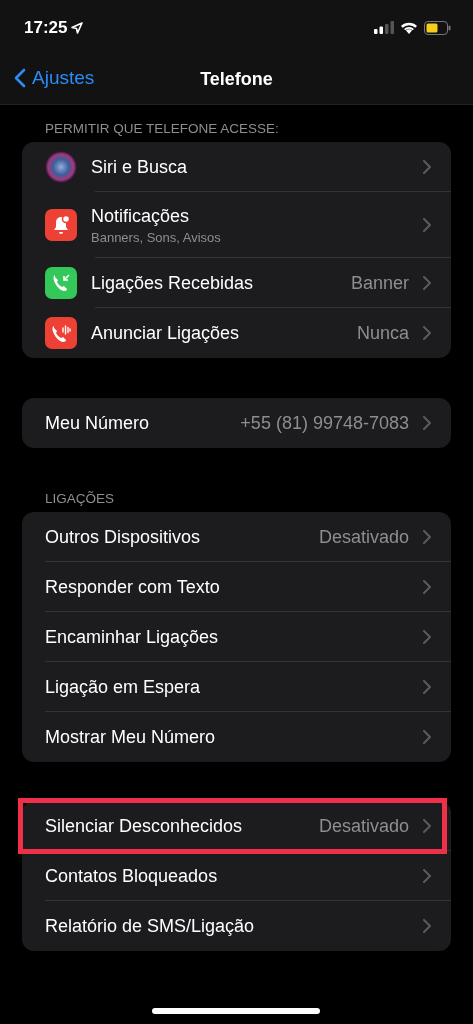 The height and width of the screenshot is (1024, 473). I want to click on bell-icon, so click(61, 225).